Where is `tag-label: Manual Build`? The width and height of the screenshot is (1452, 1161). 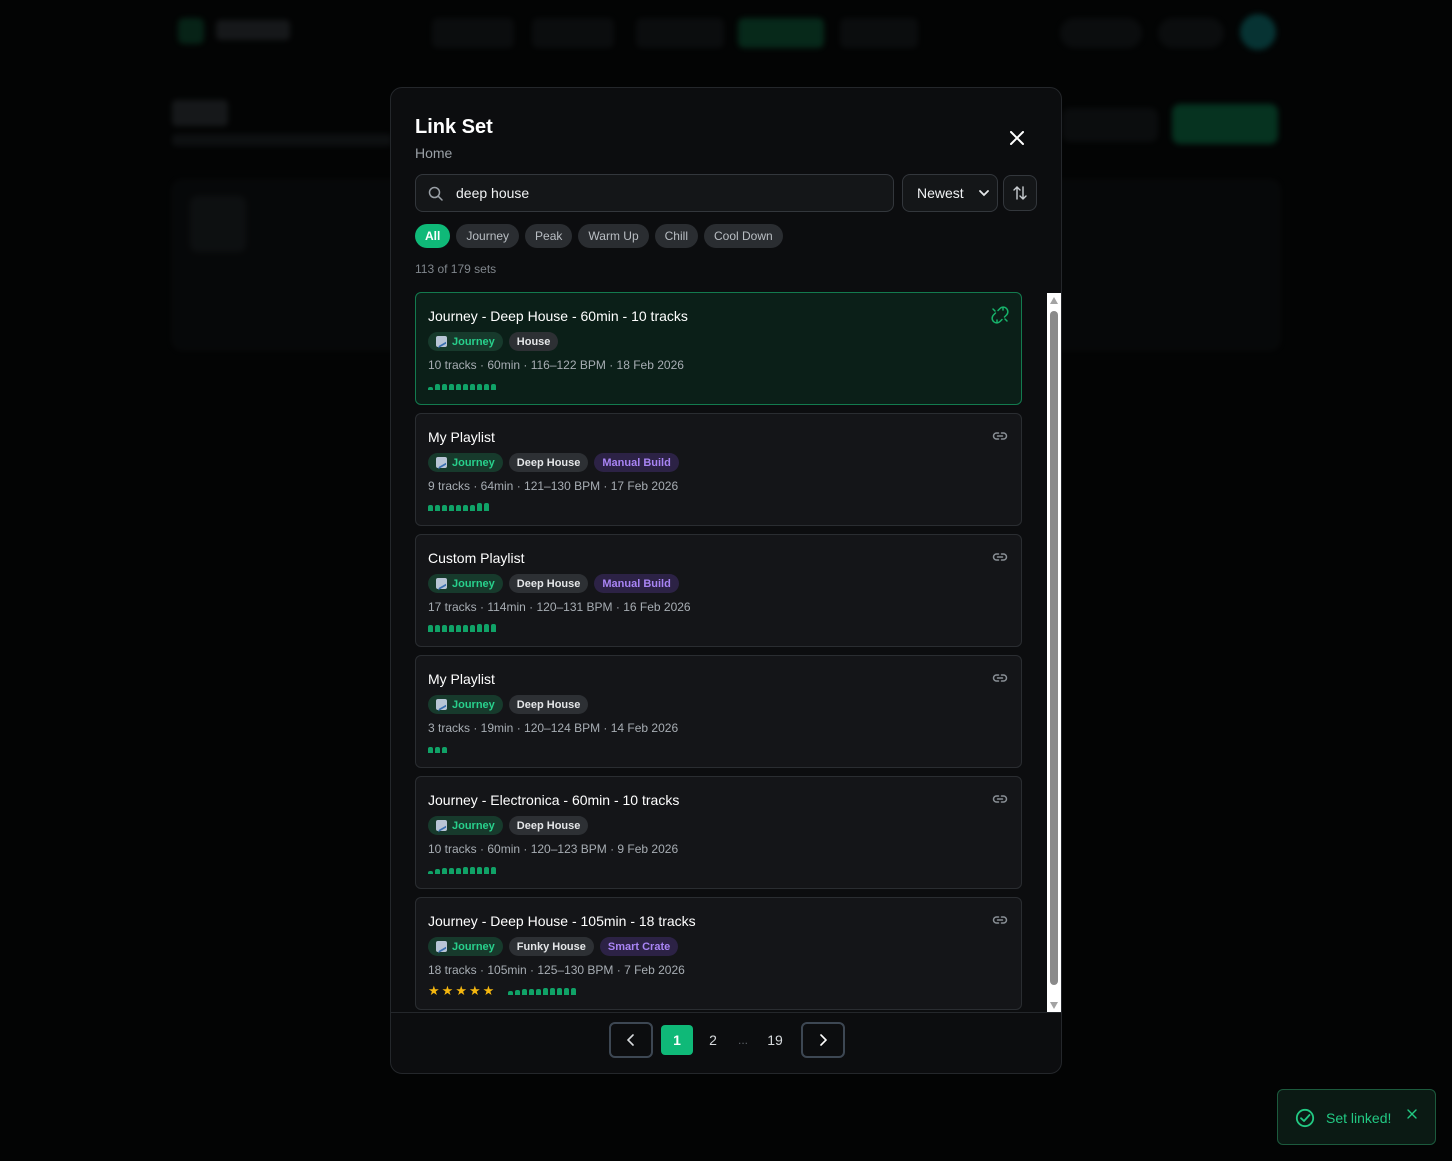 tag-label: Manual Build is located at coordinates (636, 583).